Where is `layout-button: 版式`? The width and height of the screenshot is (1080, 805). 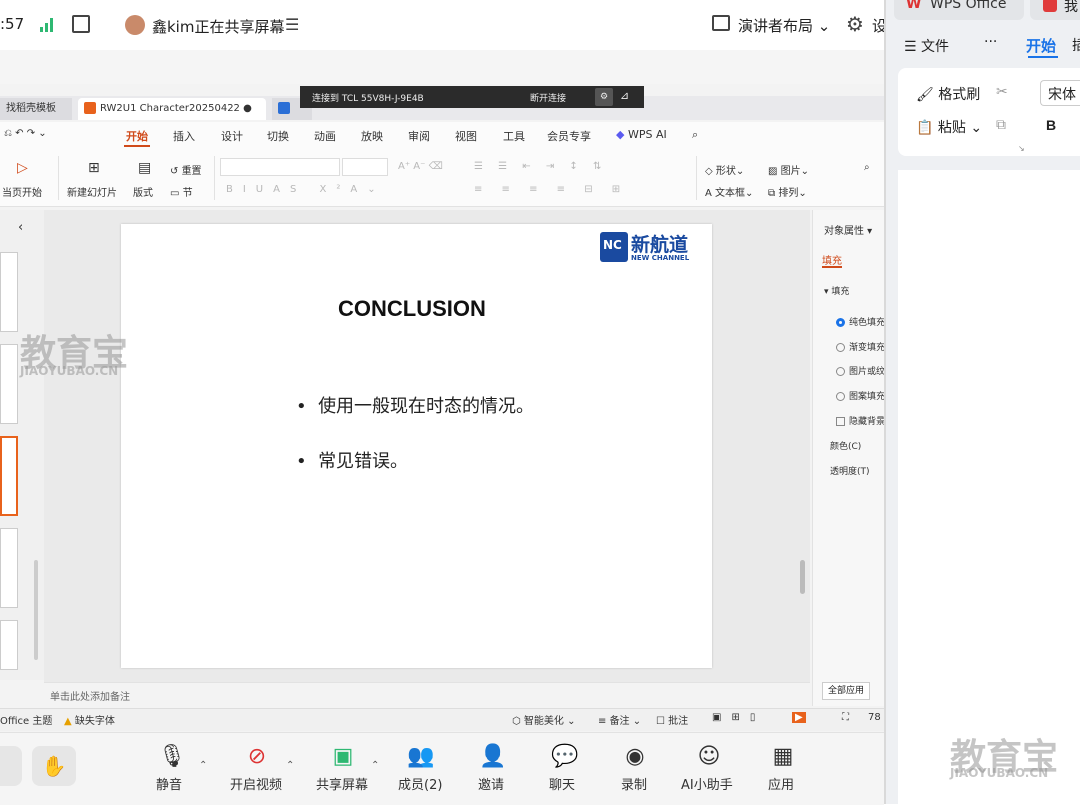 layout-button: 版式 is located at coordinates (143, 191).